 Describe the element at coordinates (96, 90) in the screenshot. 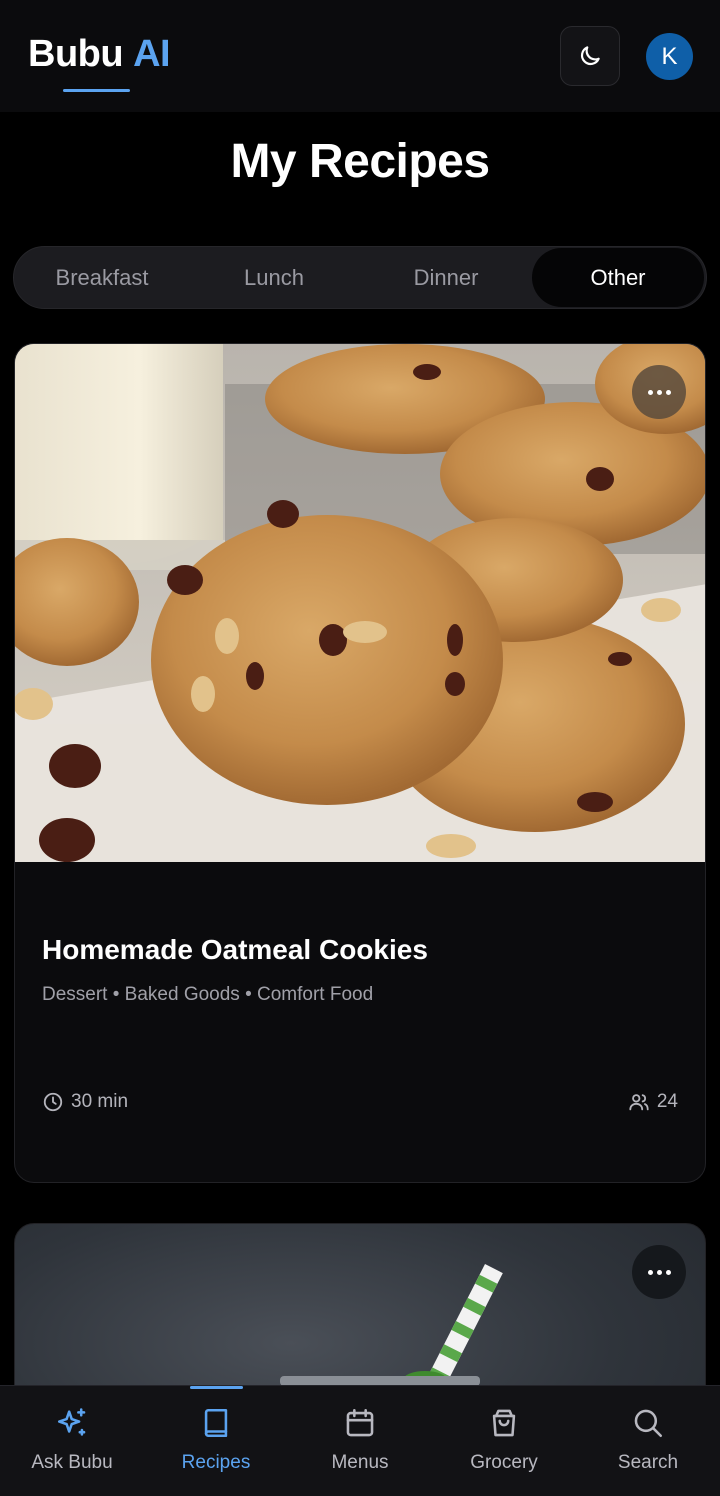

I see `brand-underline` at that location.